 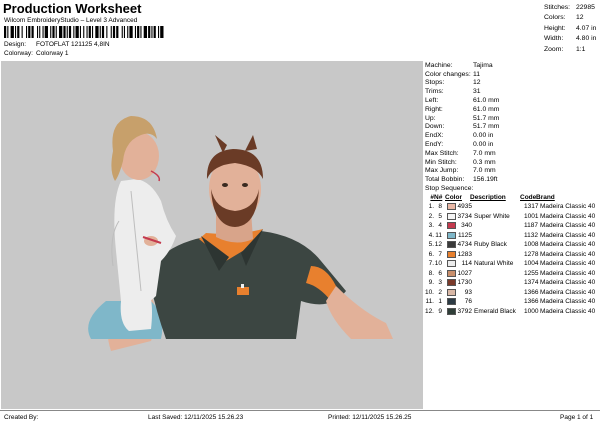 I want to click on color-description: Emerald Black, so click(x=495, y=311).